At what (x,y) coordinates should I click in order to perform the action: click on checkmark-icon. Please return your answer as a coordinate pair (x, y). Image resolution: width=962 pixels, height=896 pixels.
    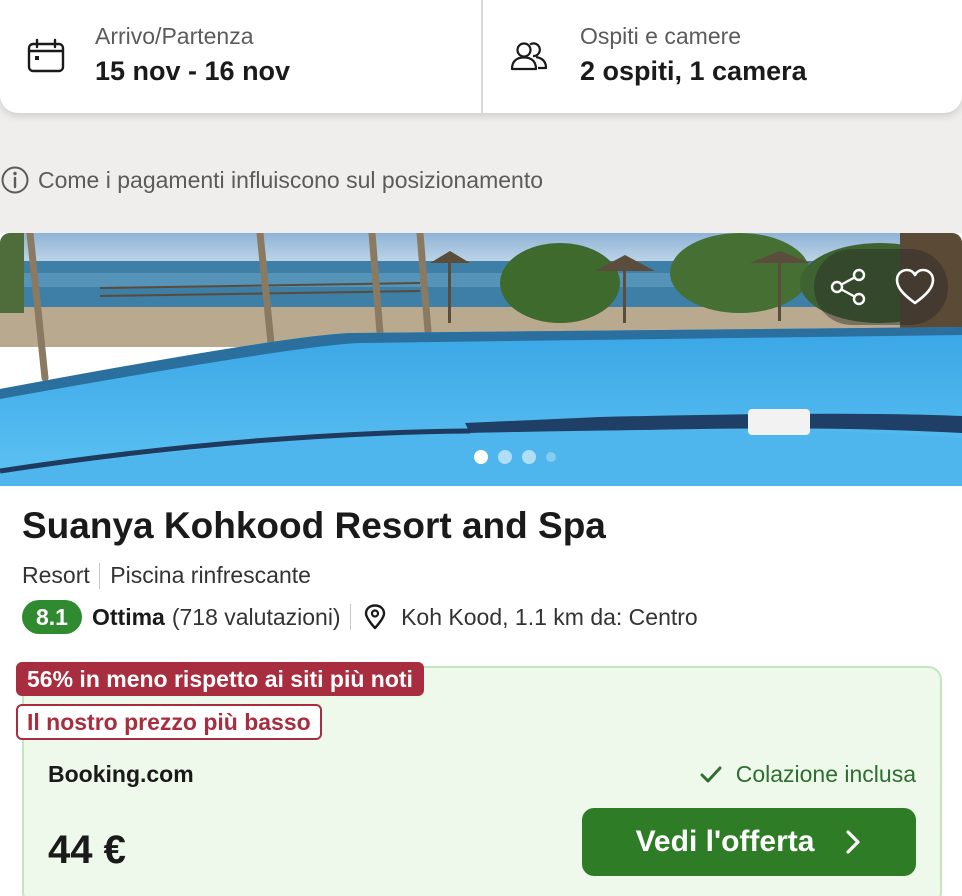
    Looking at the image, I should click on (711, 774).